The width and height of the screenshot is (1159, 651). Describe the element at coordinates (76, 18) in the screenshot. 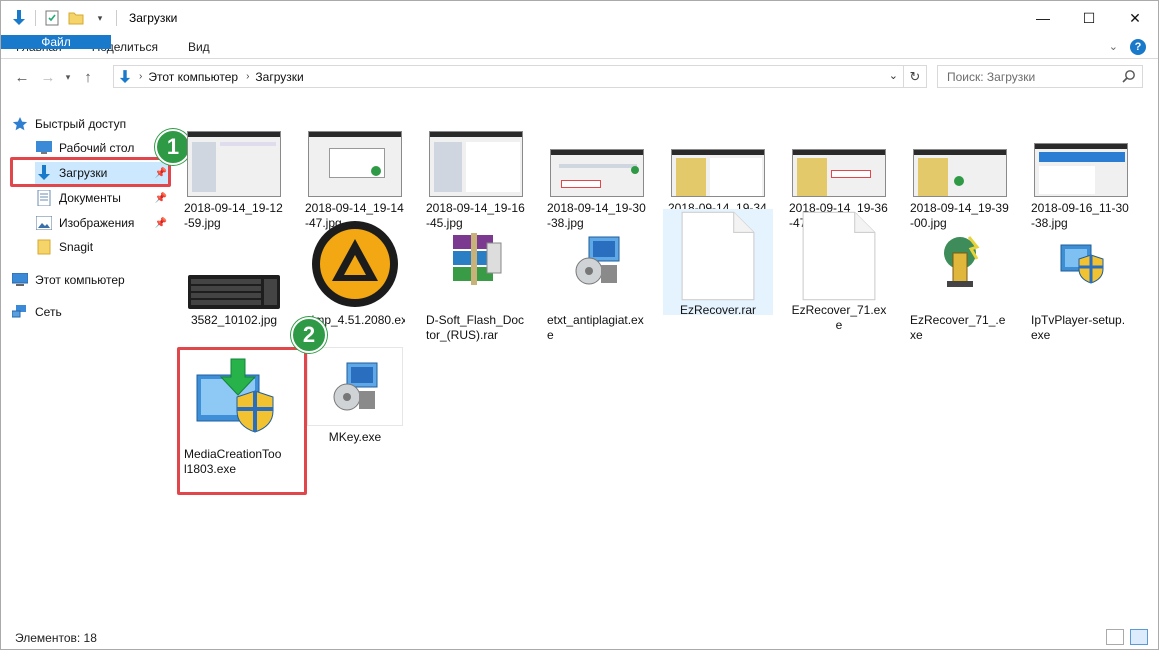

I see `new-folder-icon` at that location.